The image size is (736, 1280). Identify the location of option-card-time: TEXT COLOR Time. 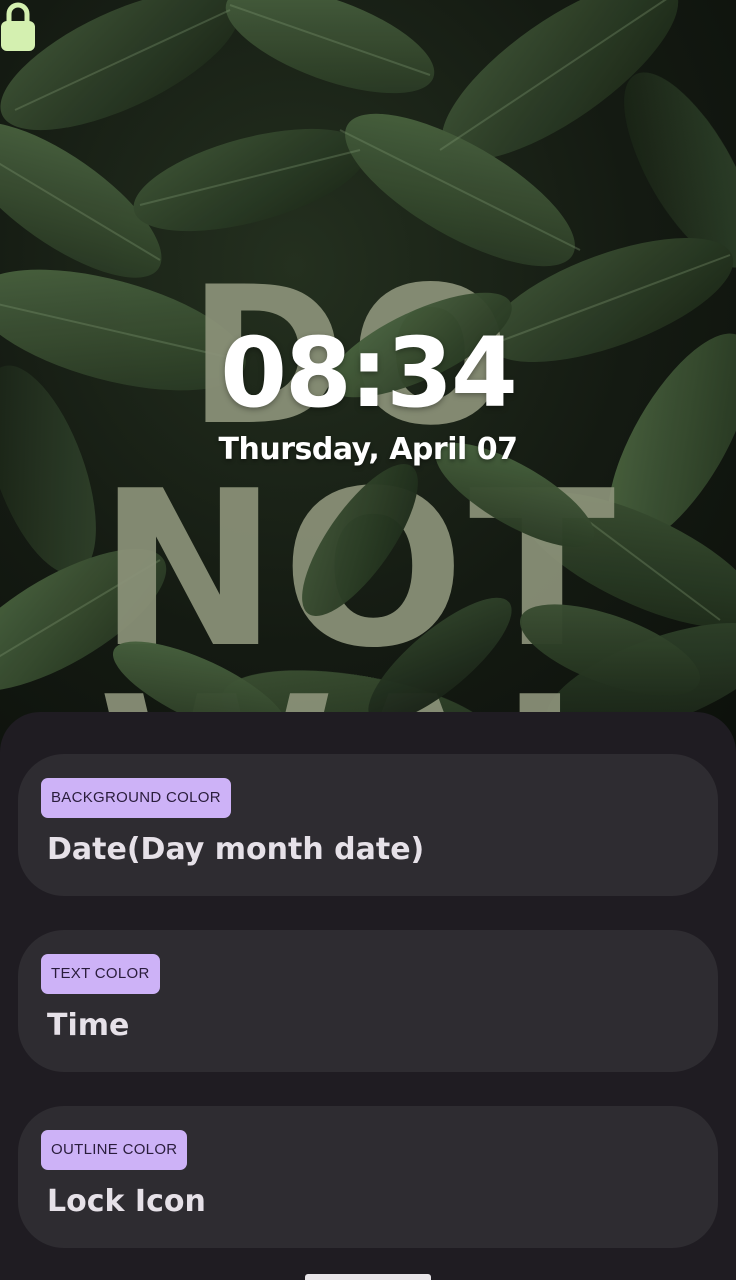
(368, 1001).